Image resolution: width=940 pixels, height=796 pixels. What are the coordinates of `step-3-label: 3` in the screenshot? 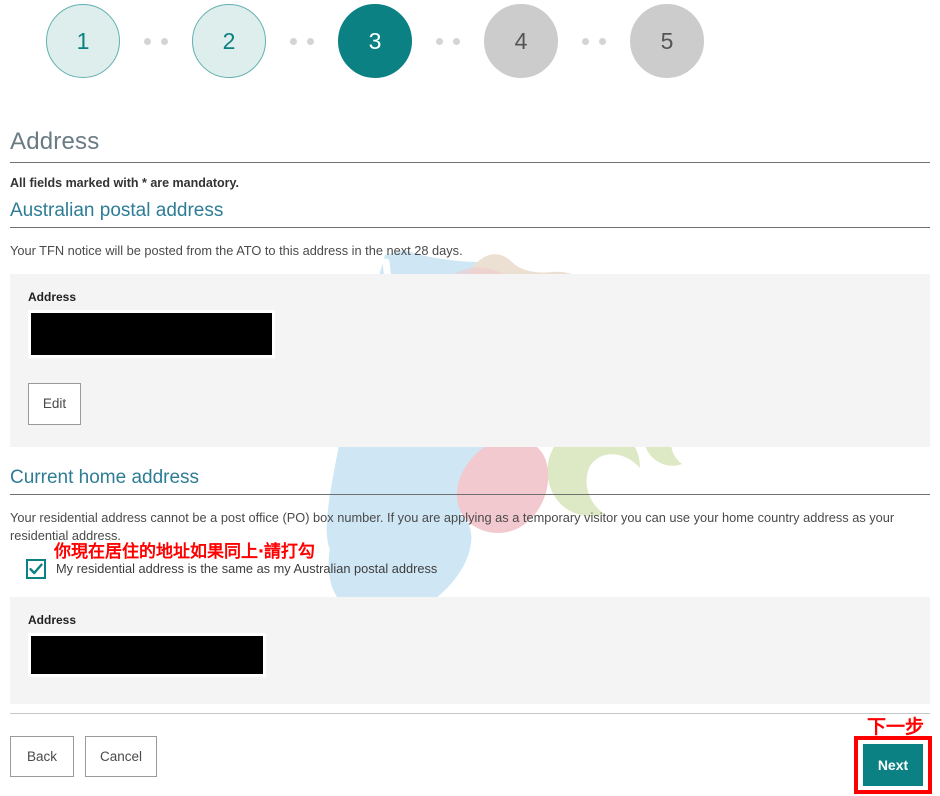 It's located at (375, 40).